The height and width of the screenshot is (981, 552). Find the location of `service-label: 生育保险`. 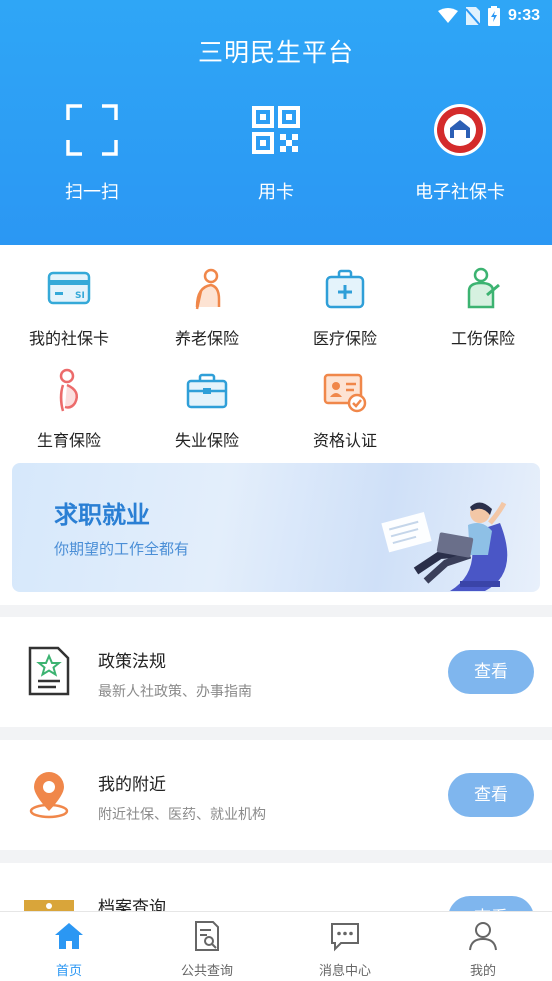

service-label: 生育保险 is located at coordinates (68, 440).